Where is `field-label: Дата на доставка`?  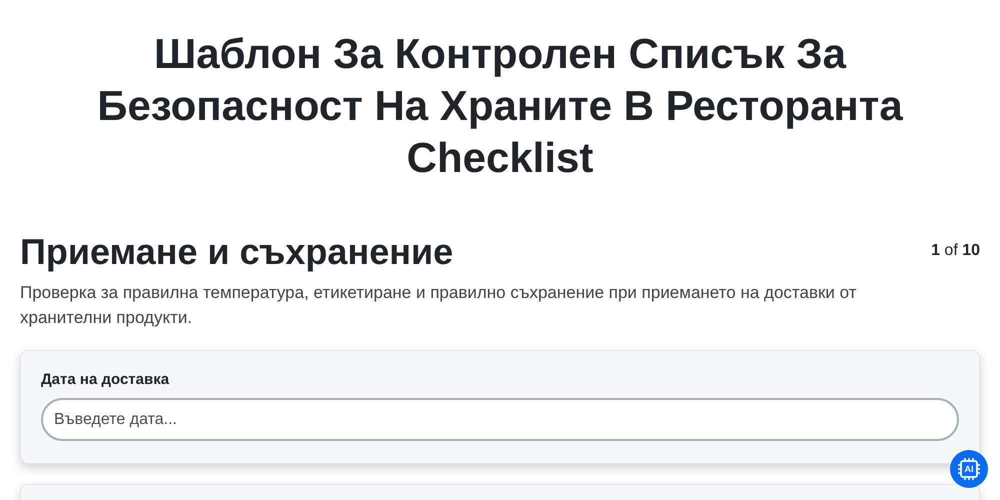
field-label: Дата на доставка is located at coordinates (105, 379).